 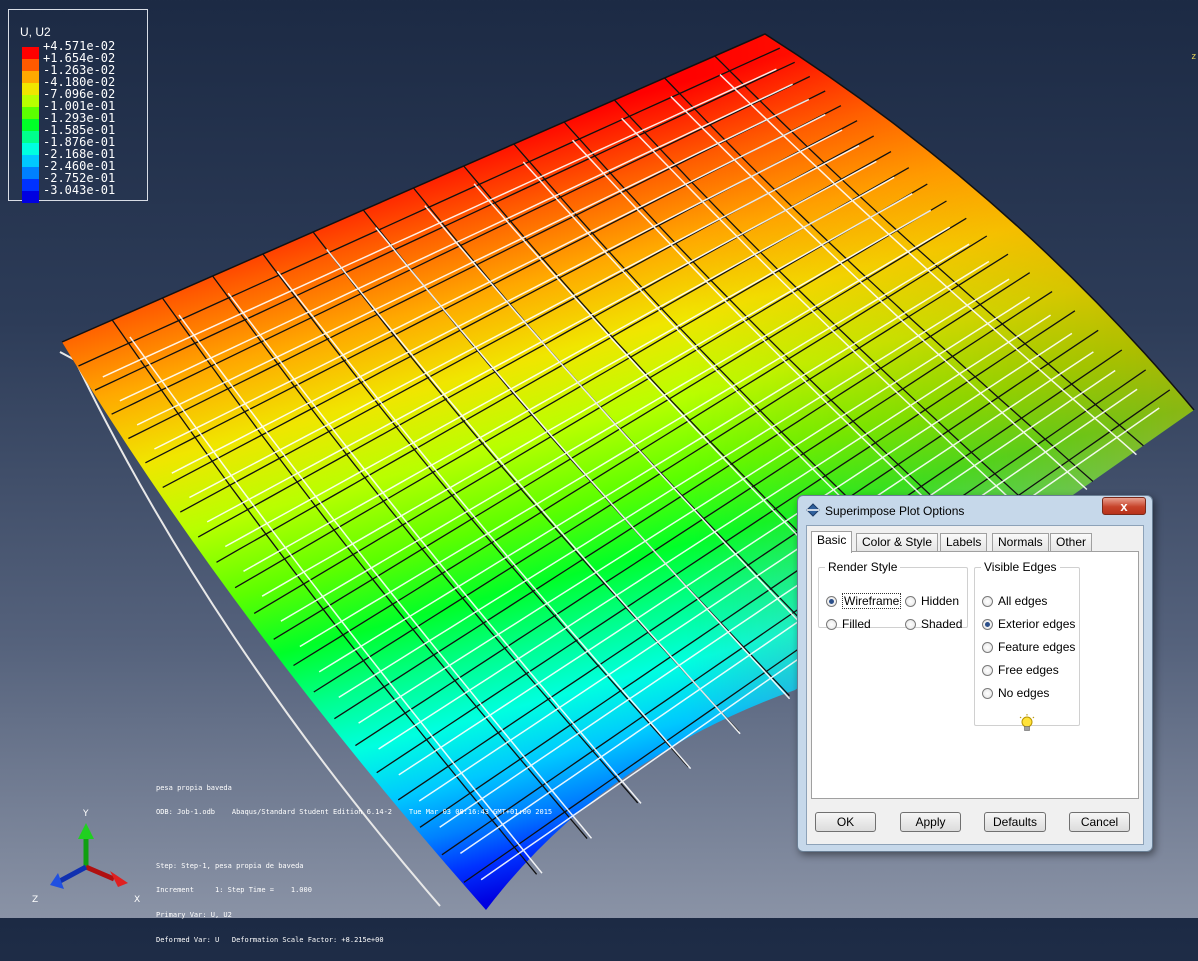 I want to click on defaults-button: Defaults, so click(x=1015, y=822).